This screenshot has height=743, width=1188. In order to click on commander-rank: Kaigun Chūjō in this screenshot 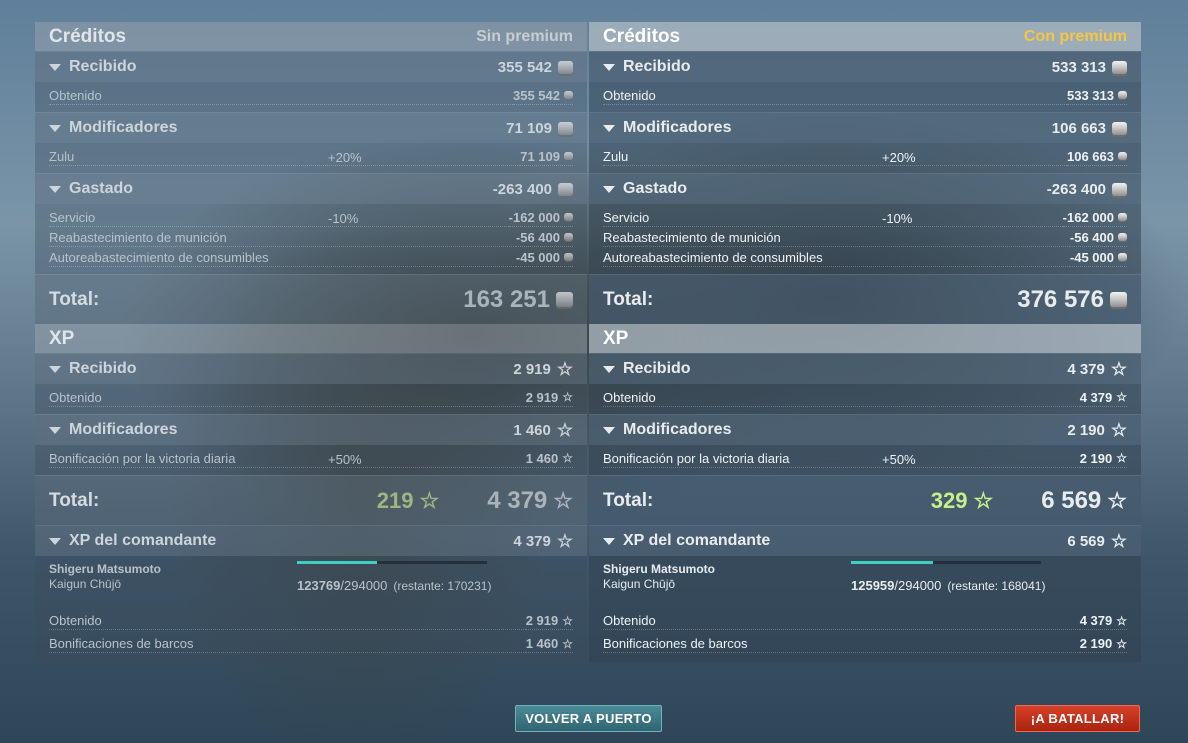, I will do `click(85, 584)`.